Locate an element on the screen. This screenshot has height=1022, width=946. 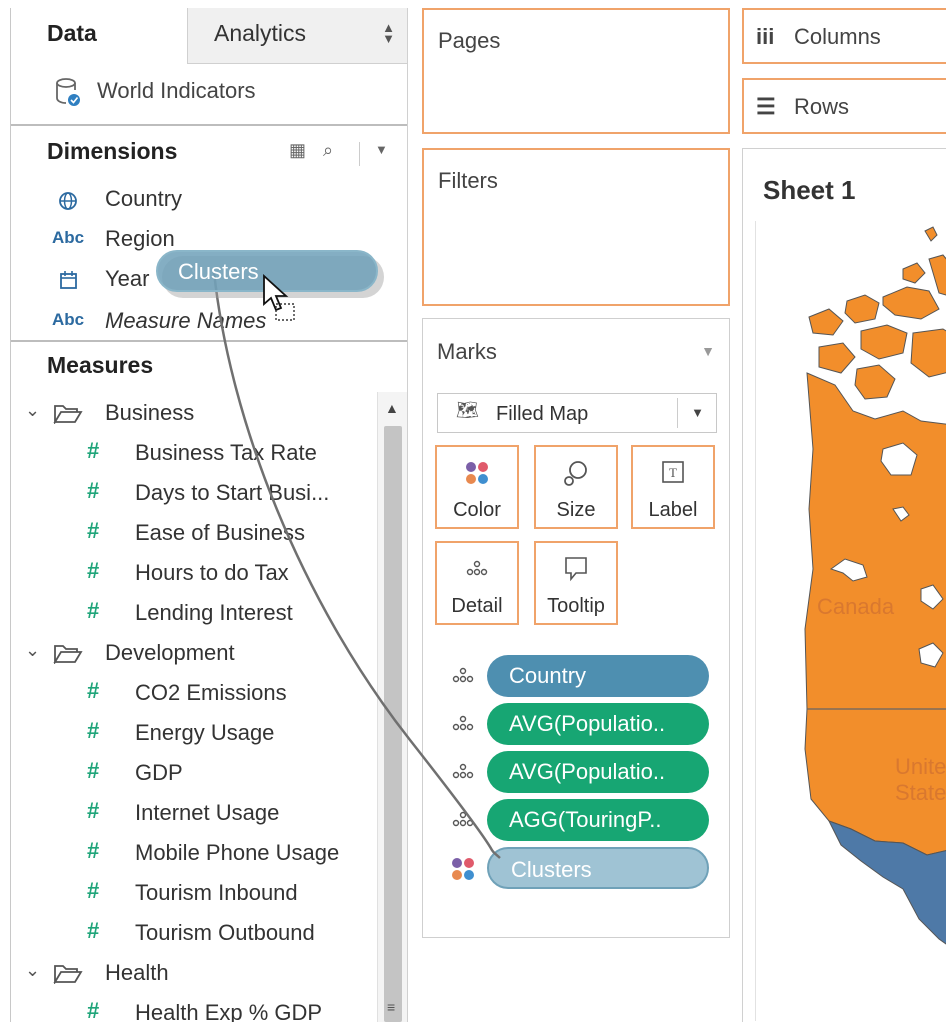
measure-item: # Health Exp % GDP is located at coordinates (232, 1010).